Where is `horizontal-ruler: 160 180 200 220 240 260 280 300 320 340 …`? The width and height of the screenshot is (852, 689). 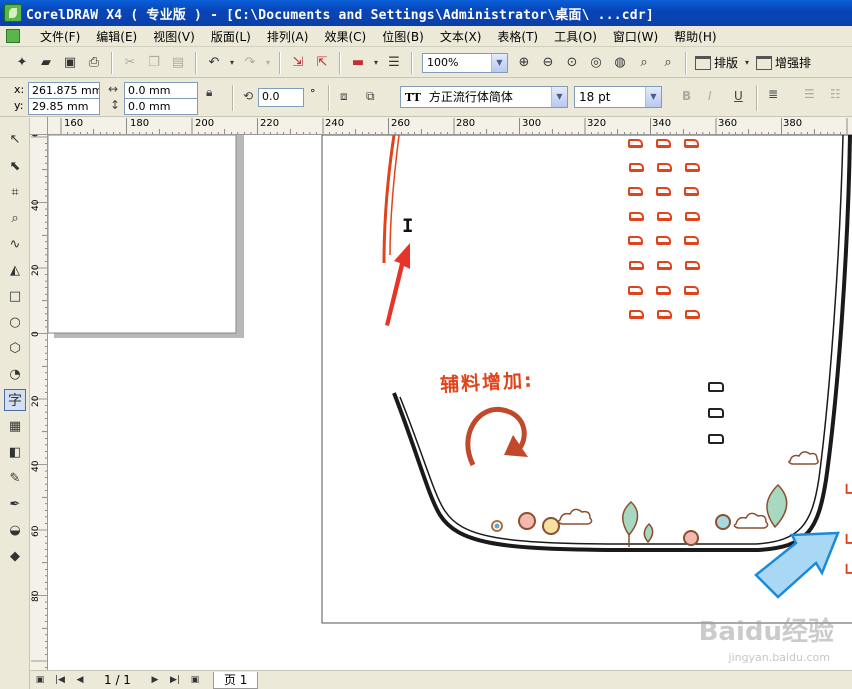
horizontal-ruler: 160 180 200 220 240 260 280 300 320 340 … is located at coordinates (450, 126).